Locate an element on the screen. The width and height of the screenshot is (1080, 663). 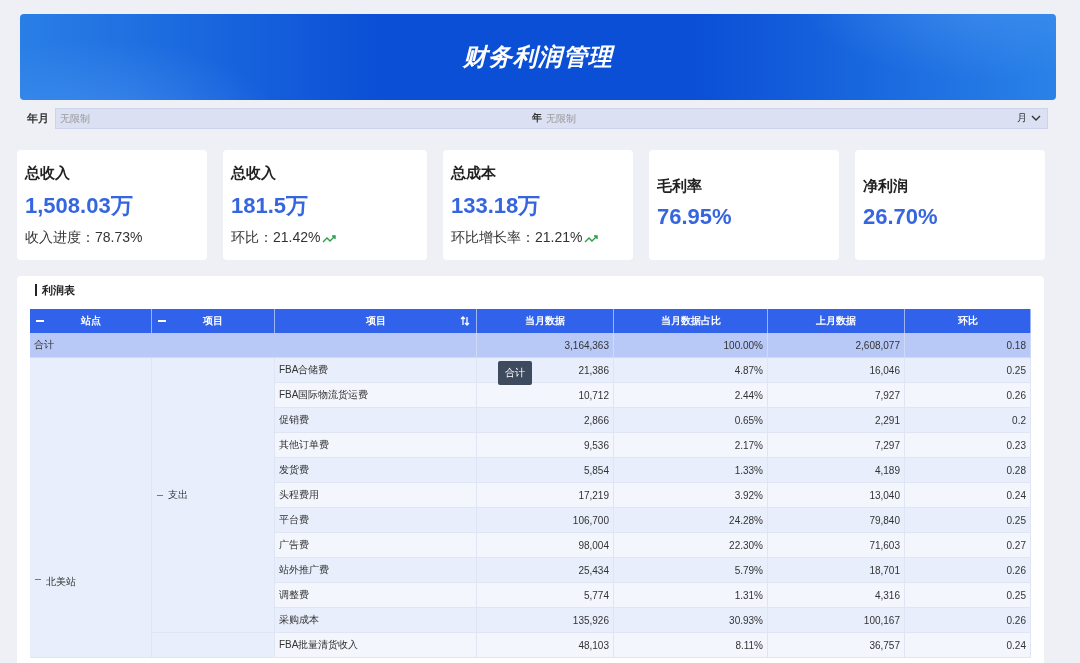
table-cell: 25,434 is located at coordinates (545, 570).